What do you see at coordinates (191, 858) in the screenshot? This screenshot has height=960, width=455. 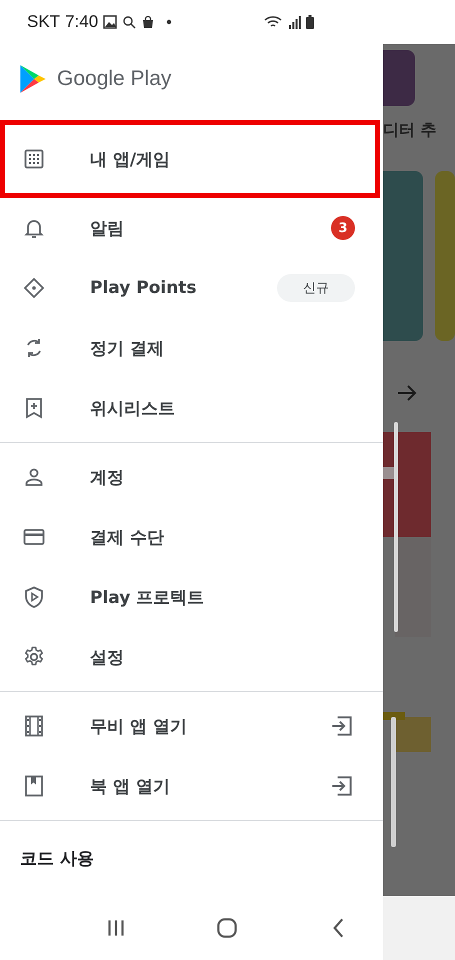 I see `footer-link: 코드 사용` at bounding box center [191, 858].